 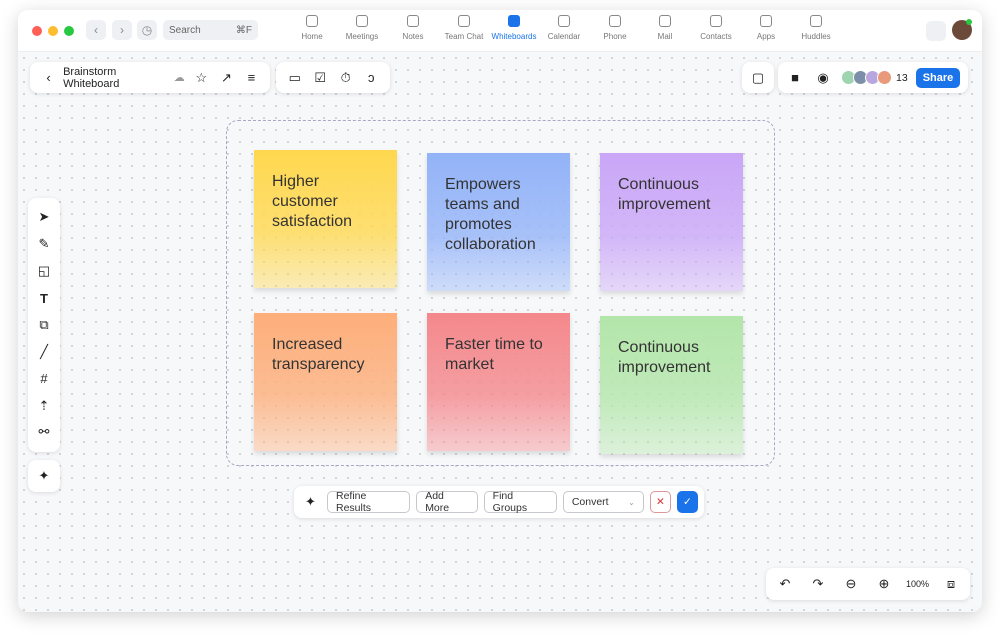 I want to click on share-button: Share, so click(x=938, y=77).